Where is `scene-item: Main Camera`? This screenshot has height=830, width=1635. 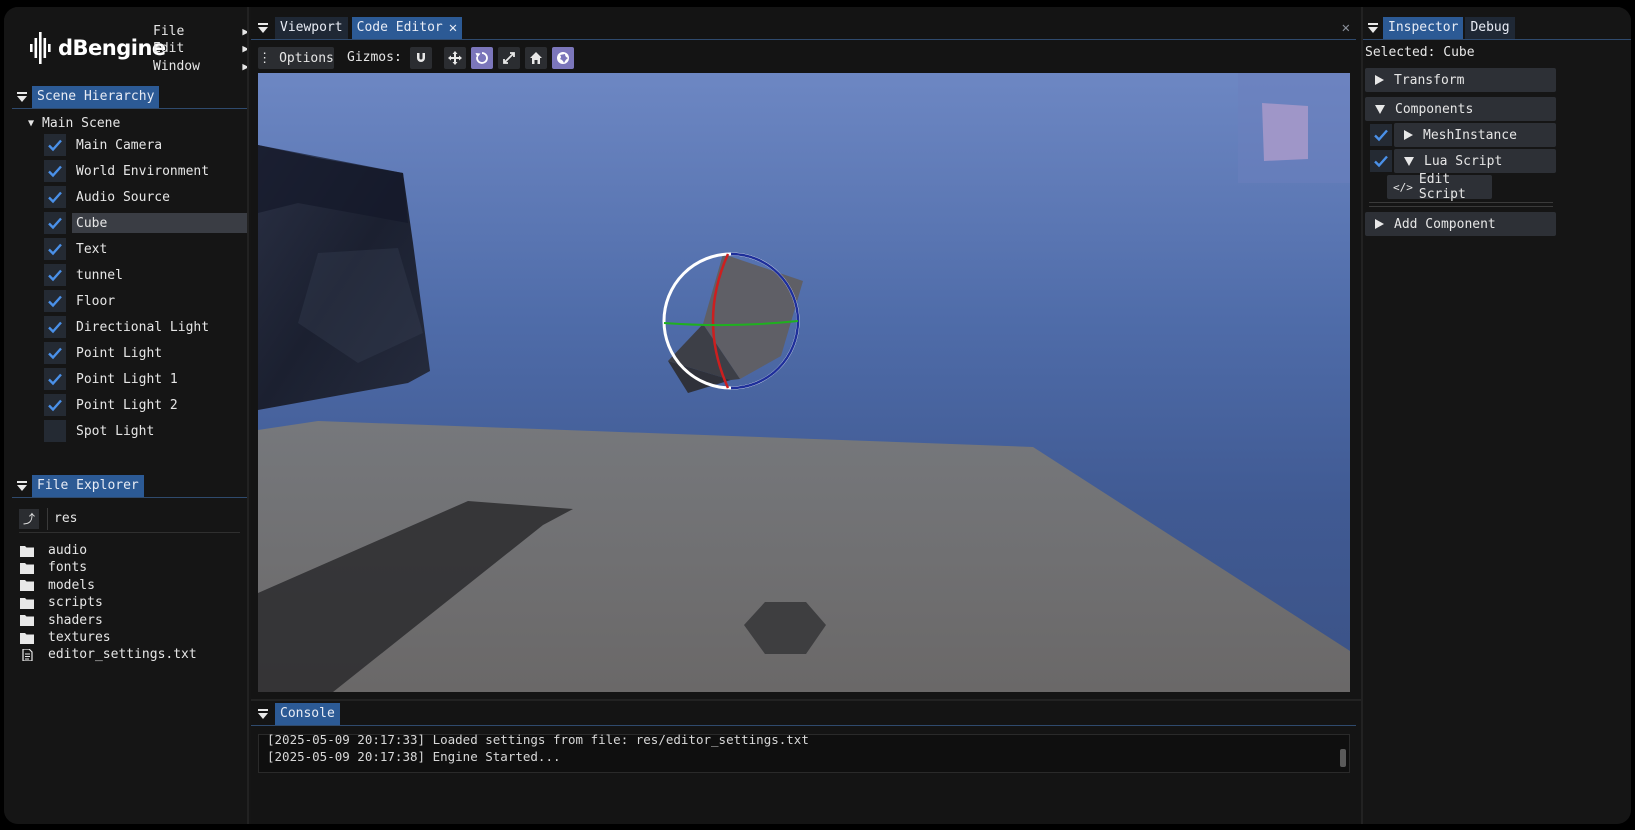
scene-item: Main Camera is located at coordinates (103, 145).